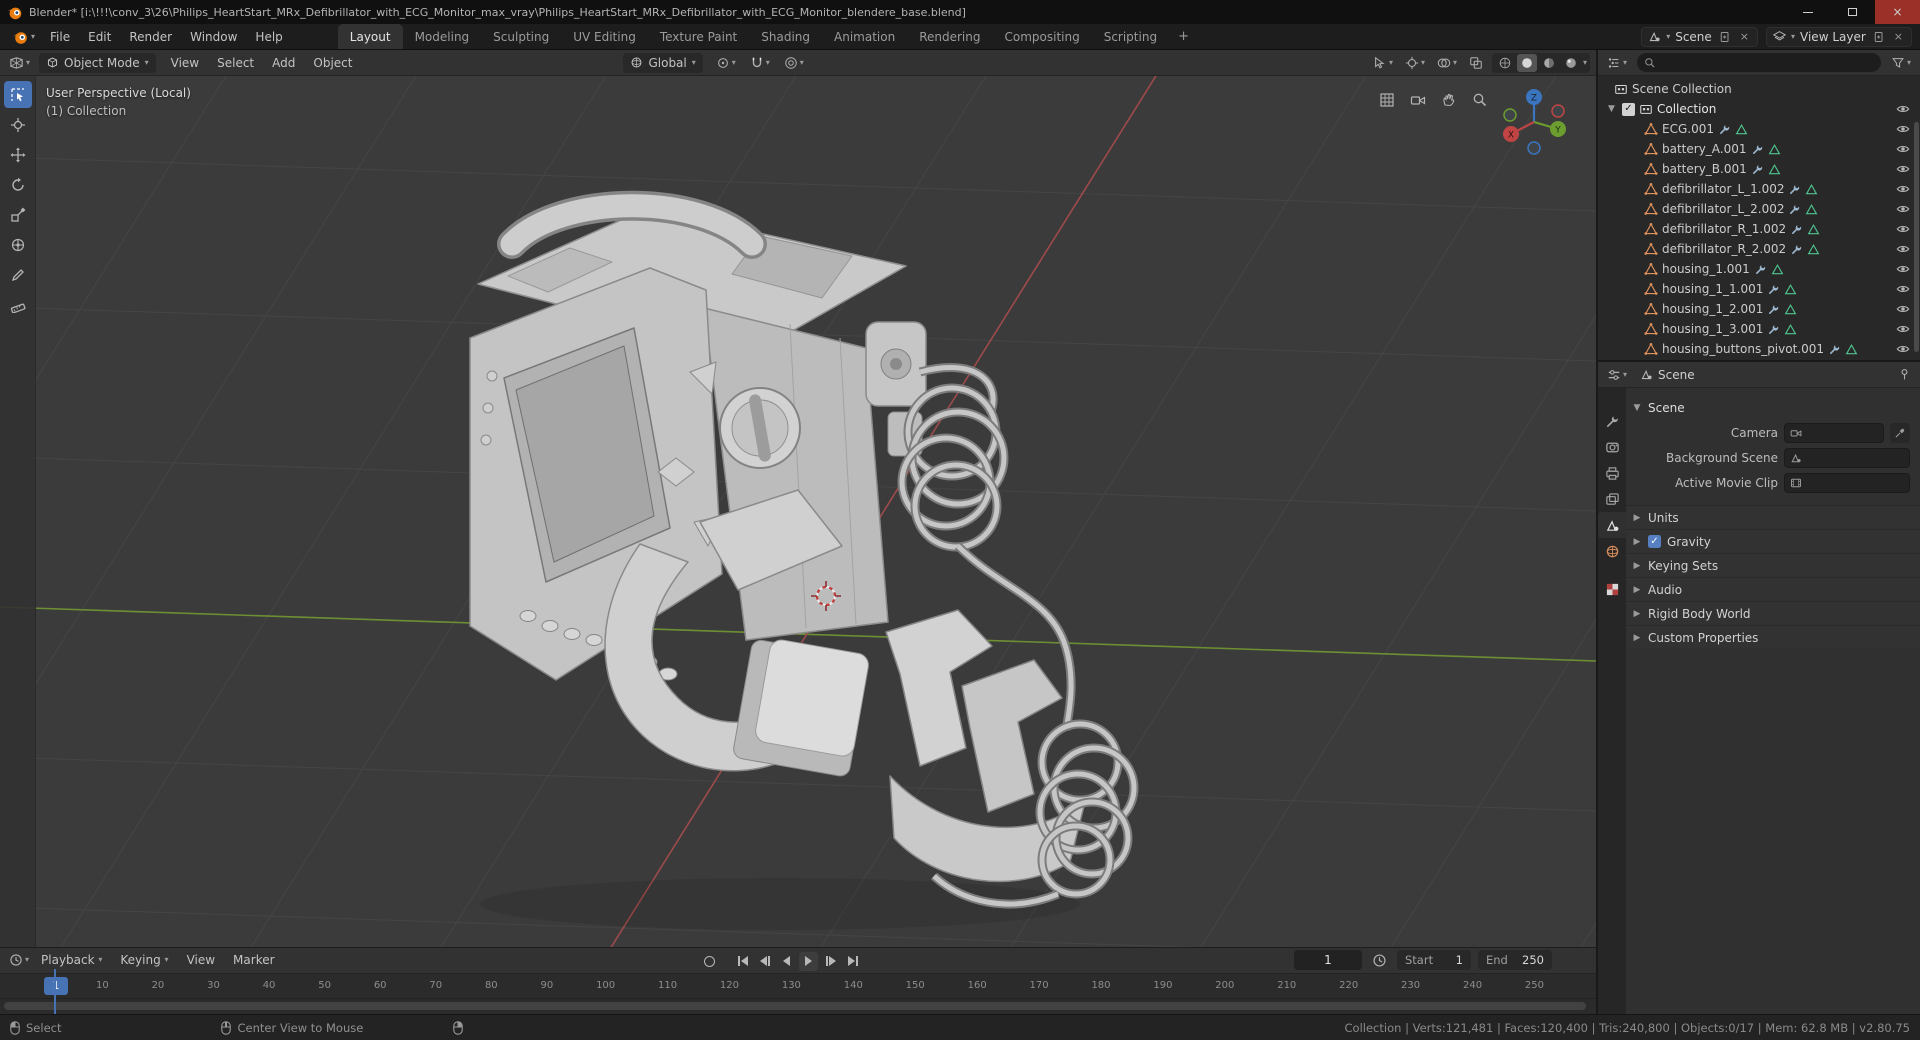 This screenshot has height=1040, width=1920. I want to click on next-keyframe-button, so click(830, 961).